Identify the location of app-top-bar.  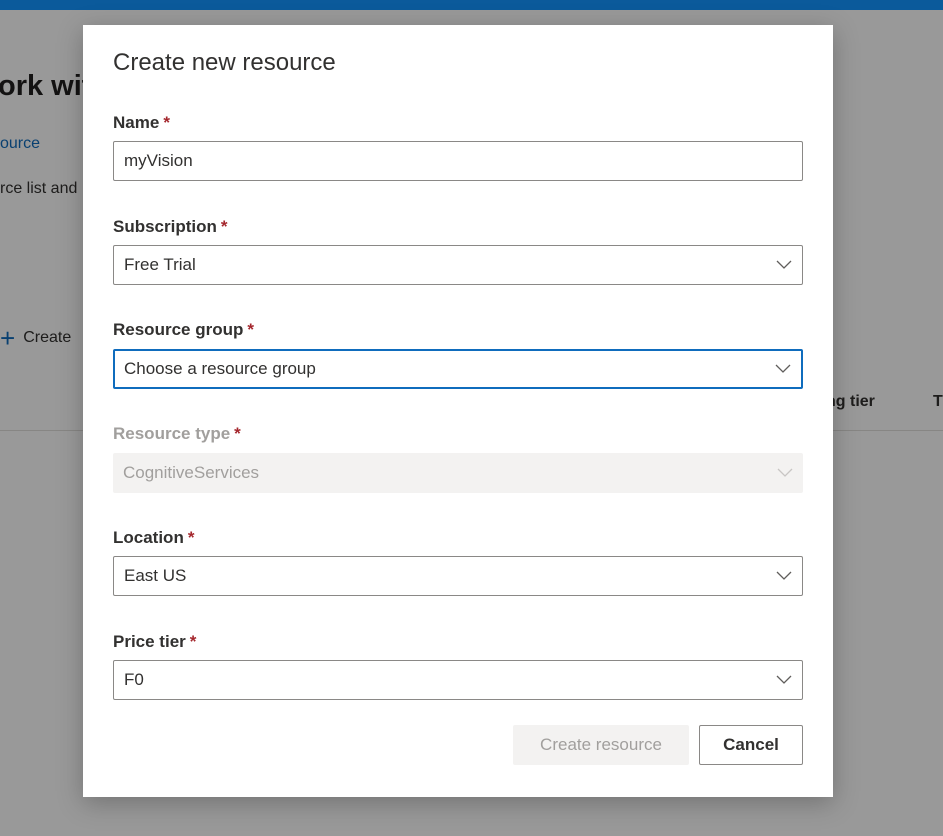
(471, 5).